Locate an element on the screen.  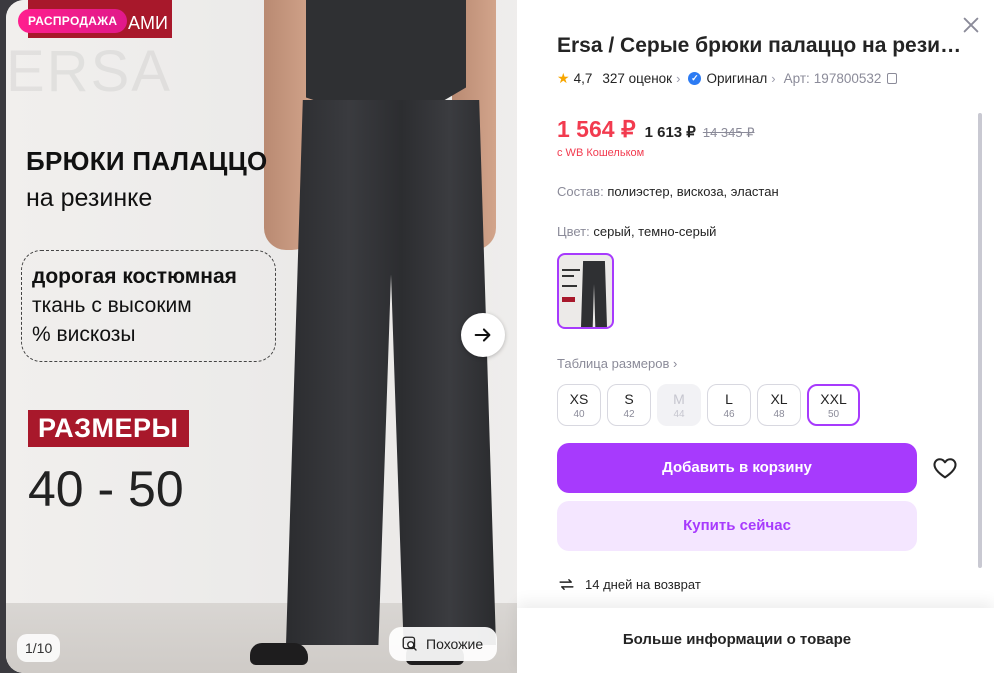
feature-line-2: ткань с высоким is located at coordinates (112, 305).